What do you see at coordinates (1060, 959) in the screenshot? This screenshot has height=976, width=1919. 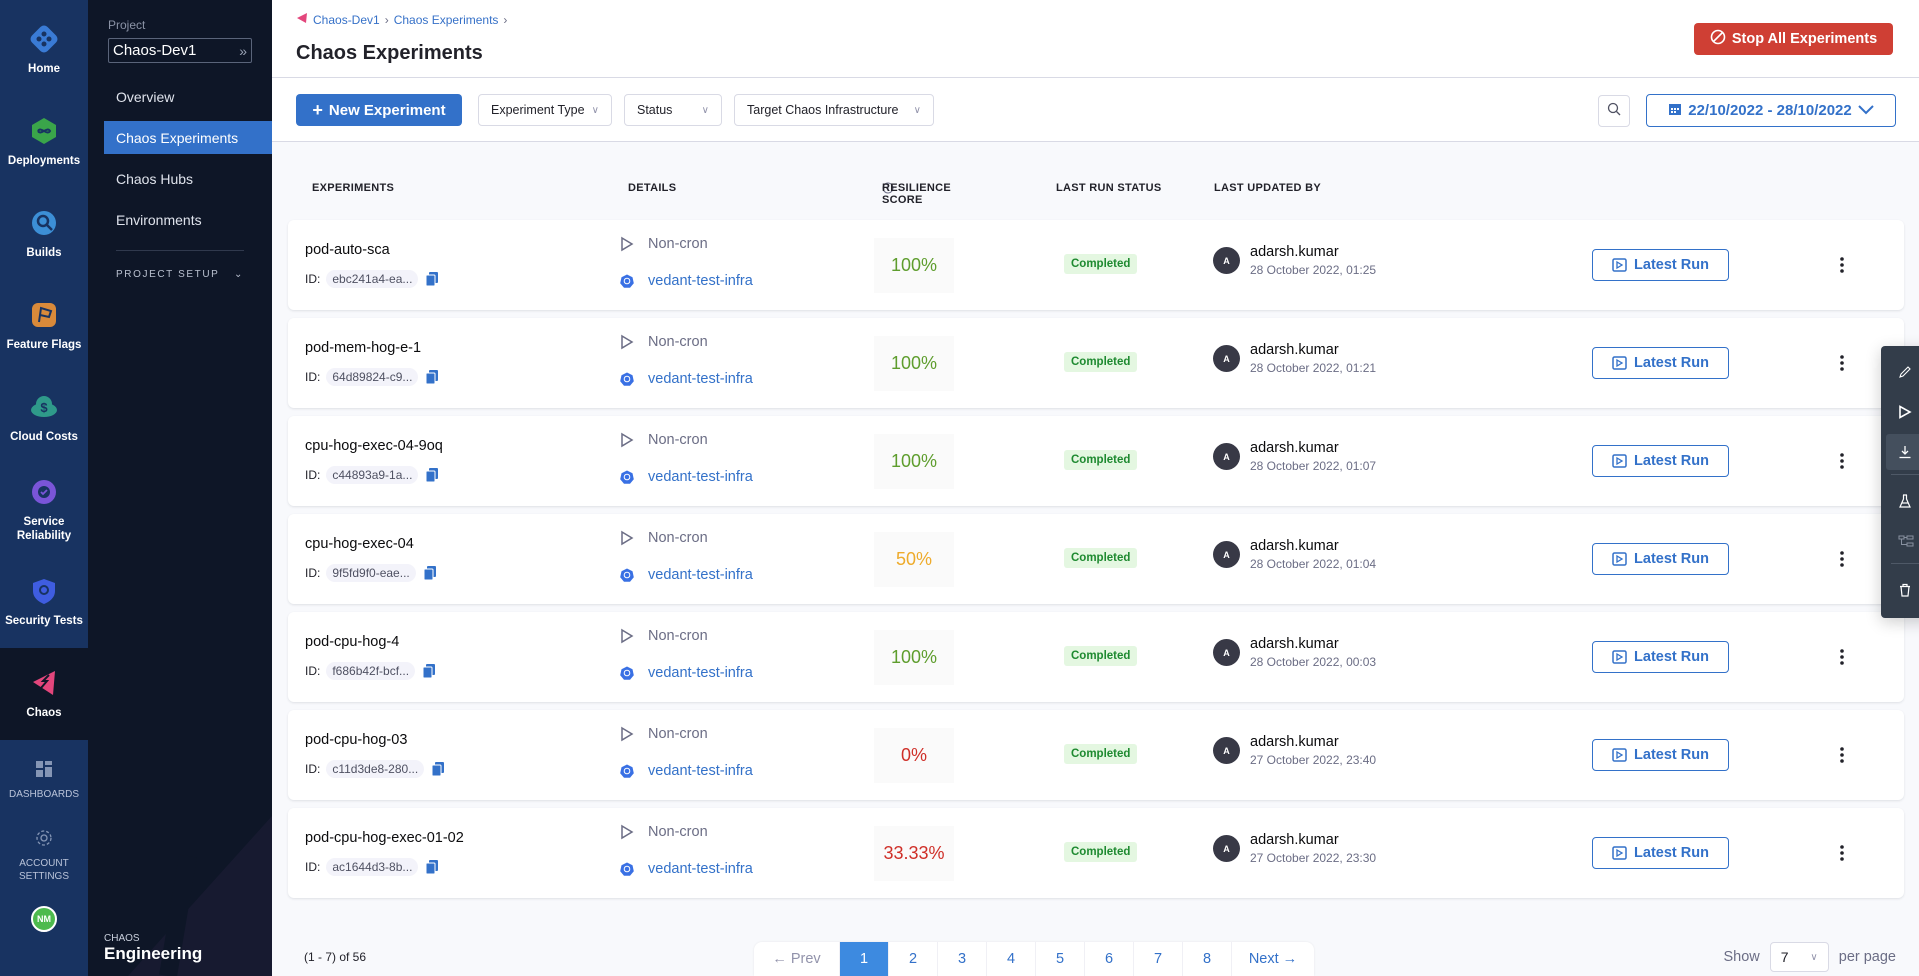 I see `page-button: 5` at bounding box center [1060, 959].